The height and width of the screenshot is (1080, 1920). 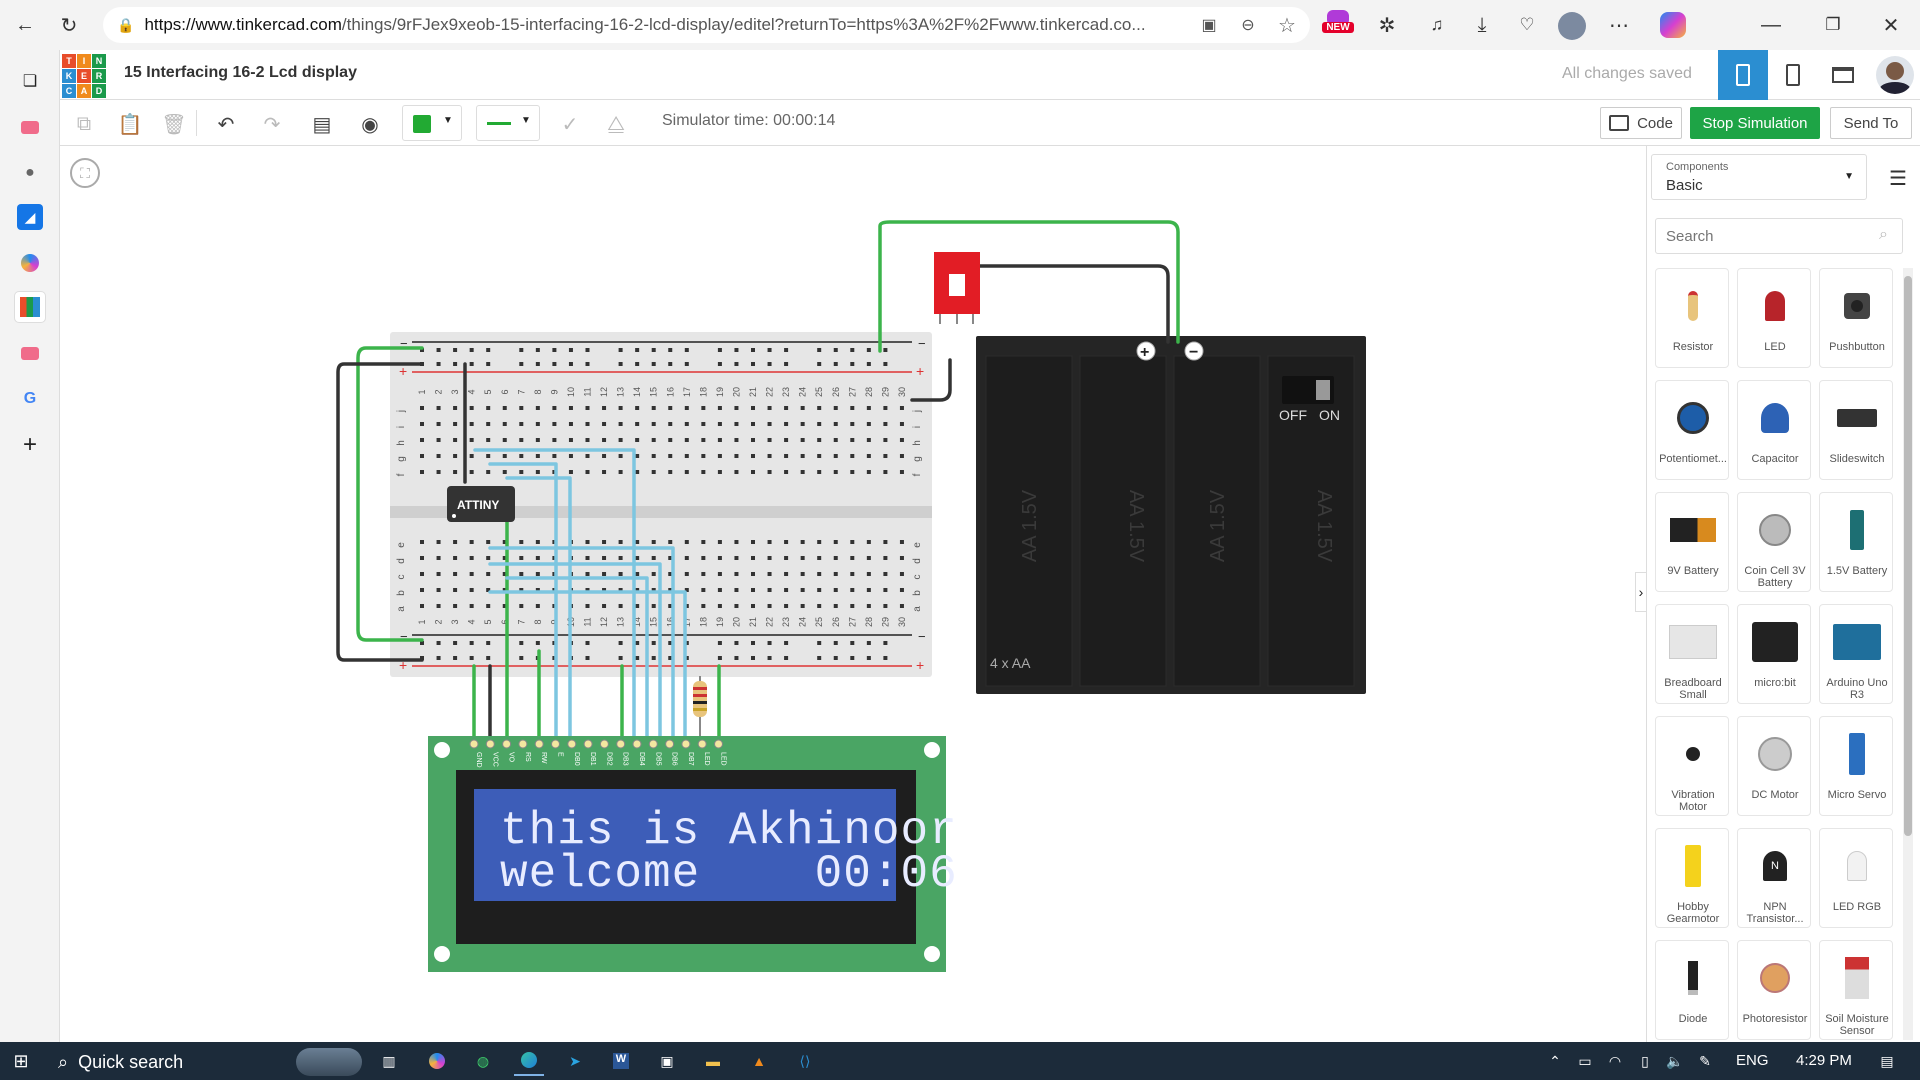 What do you see at coordinates (1887, 1061) in the screenshot?
I see `notifications-icon: ▤` at bounding box center [1887, 1061].